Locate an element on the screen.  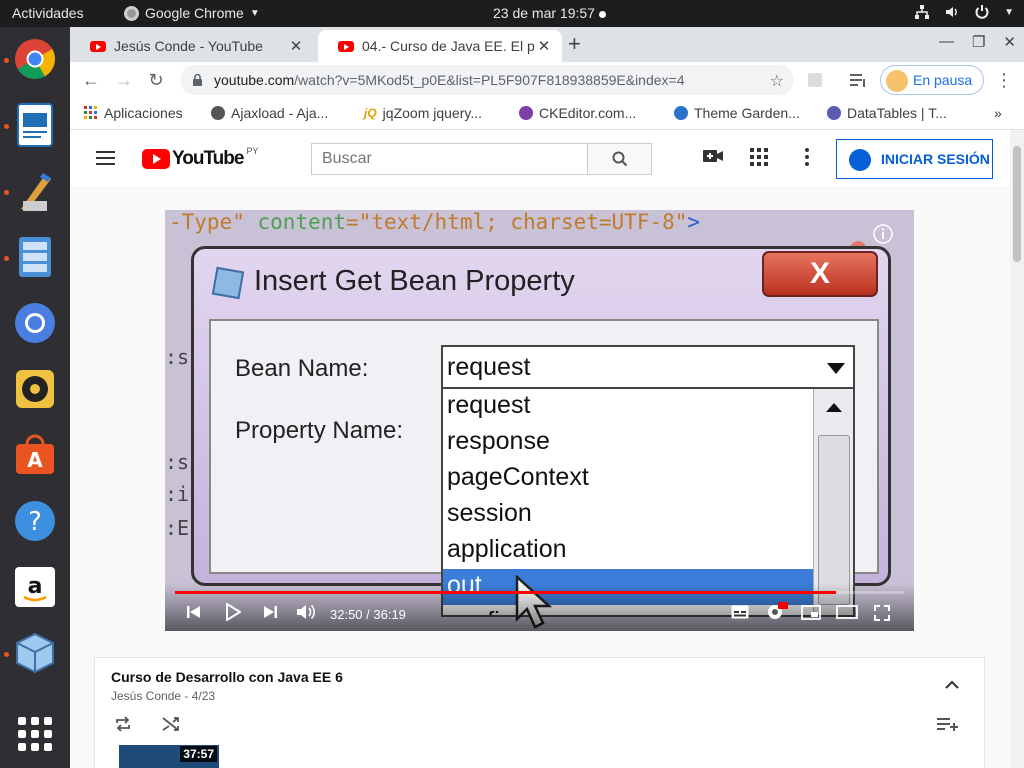
more-bookmarks-chevron-icon: » is located at coordinates (998, 113).